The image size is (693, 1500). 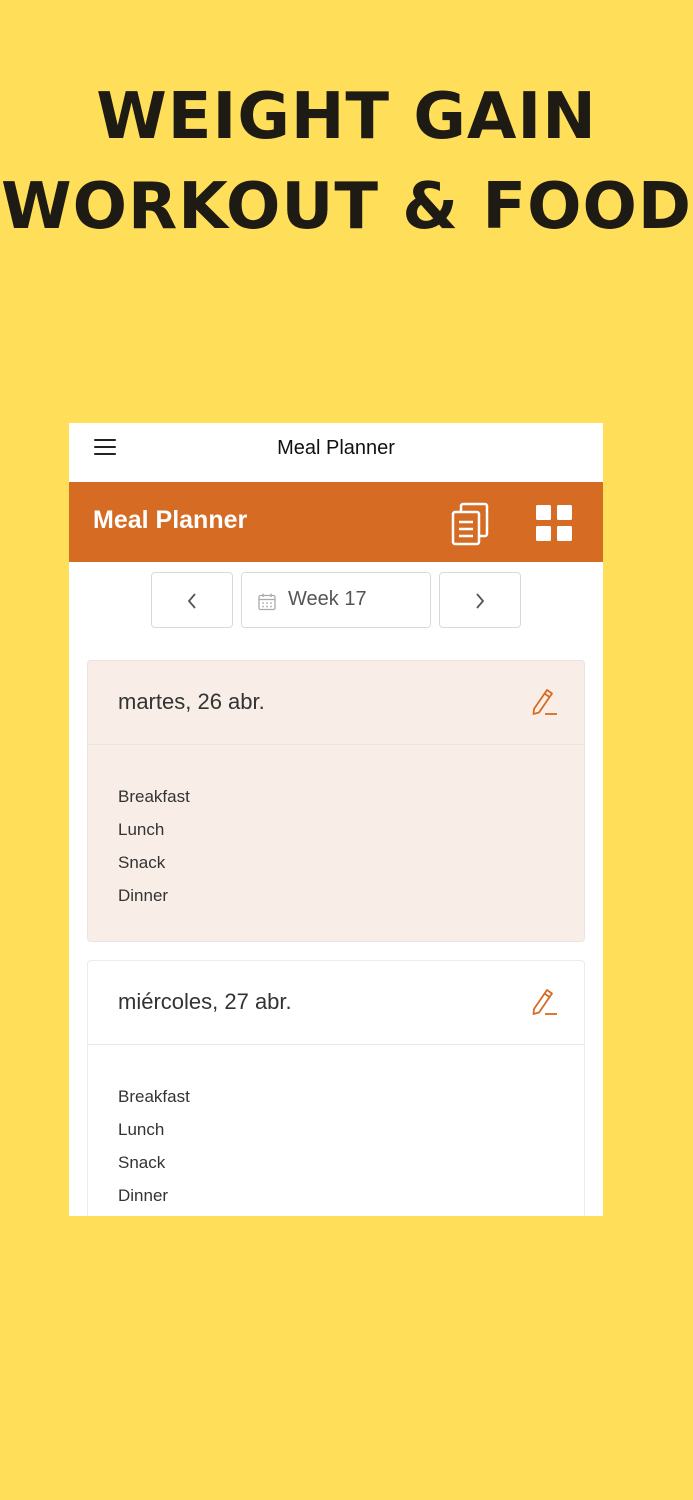 What do you see at coordinates (336, 522) in the screenshot?
I see `app-bar: Meal Planner` at bounding box center [336, 522].